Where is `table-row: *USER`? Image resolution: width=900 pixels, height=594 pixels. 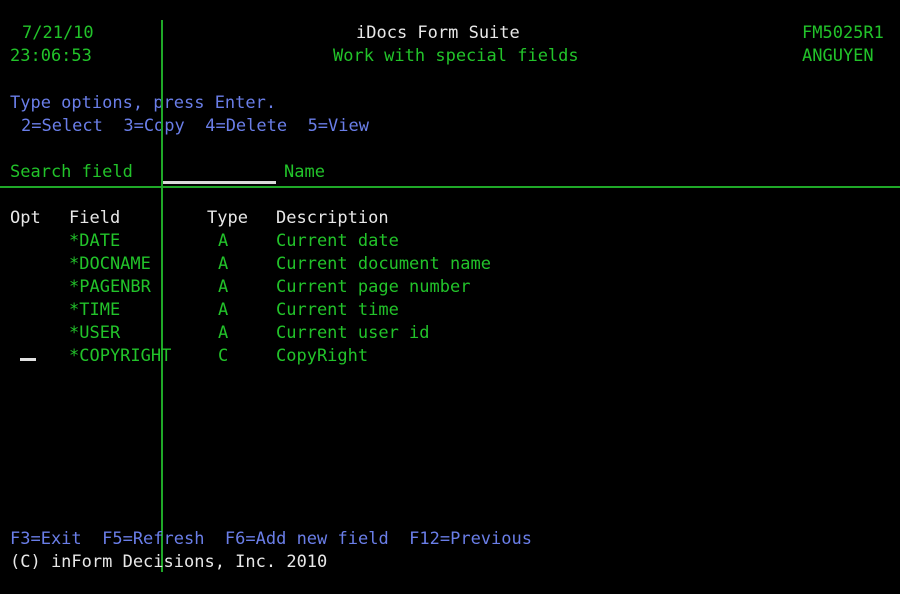
table-row: *USER is located at coordinates (95, 333).